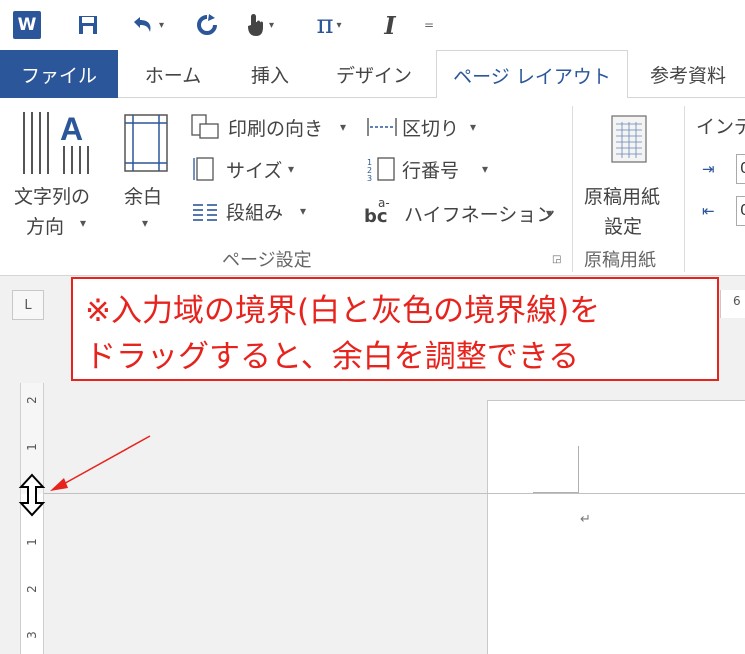  I want to click on equation-icon: π, so click(325, 25).